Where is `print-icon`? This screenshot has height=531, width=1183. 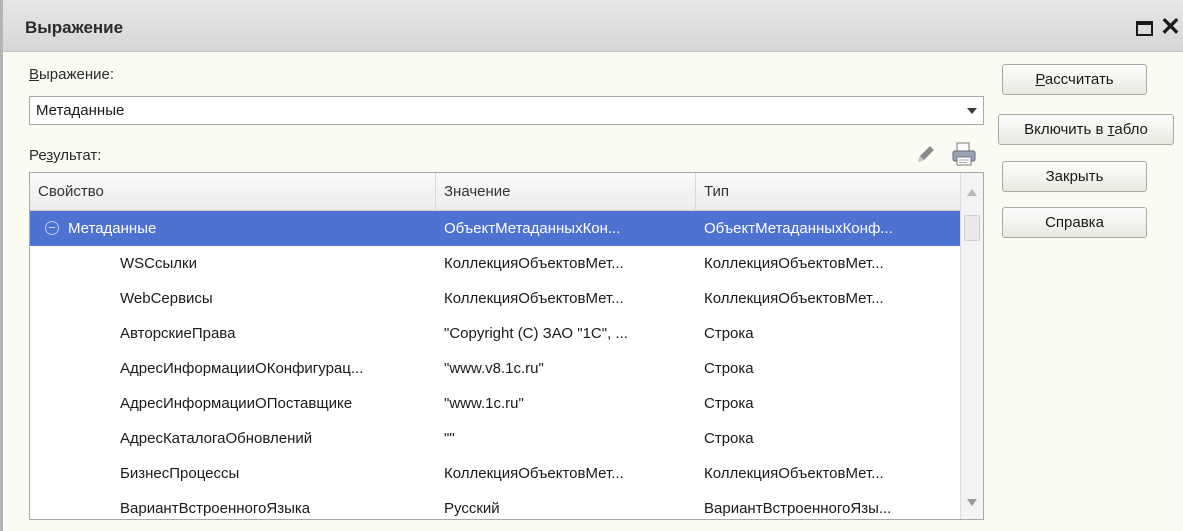
print-icon is located at coordinates (964, 154).